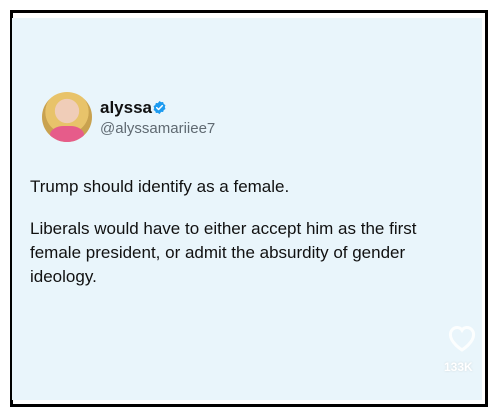  Describe the element at coordinates (462, 337) in the screenshot. I see `heart-icon` at that location.